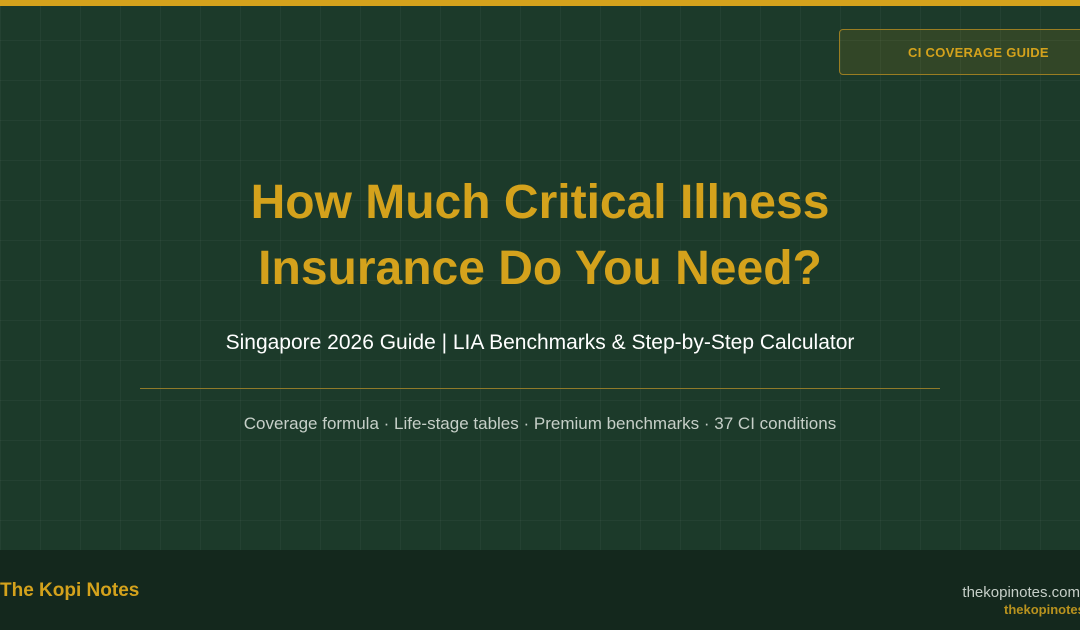 The width and height of the screenshot is (1080, 630). Describe the element at coordinates (540, 388) in the screenshot. I see `divider` at that location.